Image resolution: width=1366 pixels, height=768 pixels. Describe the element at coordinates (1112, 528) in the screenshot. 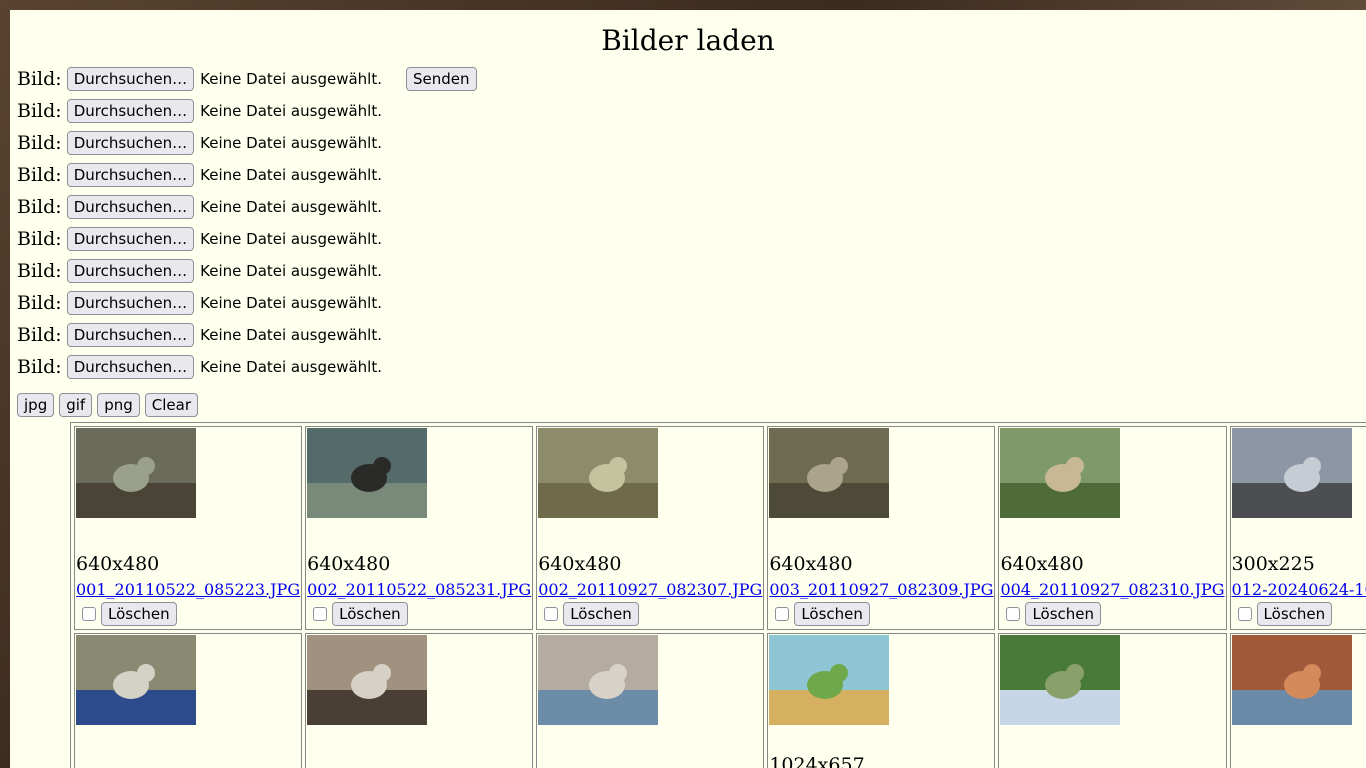

I see `image-cell: 640x480 004_20110927_082310.JPG Löschen` at that location.